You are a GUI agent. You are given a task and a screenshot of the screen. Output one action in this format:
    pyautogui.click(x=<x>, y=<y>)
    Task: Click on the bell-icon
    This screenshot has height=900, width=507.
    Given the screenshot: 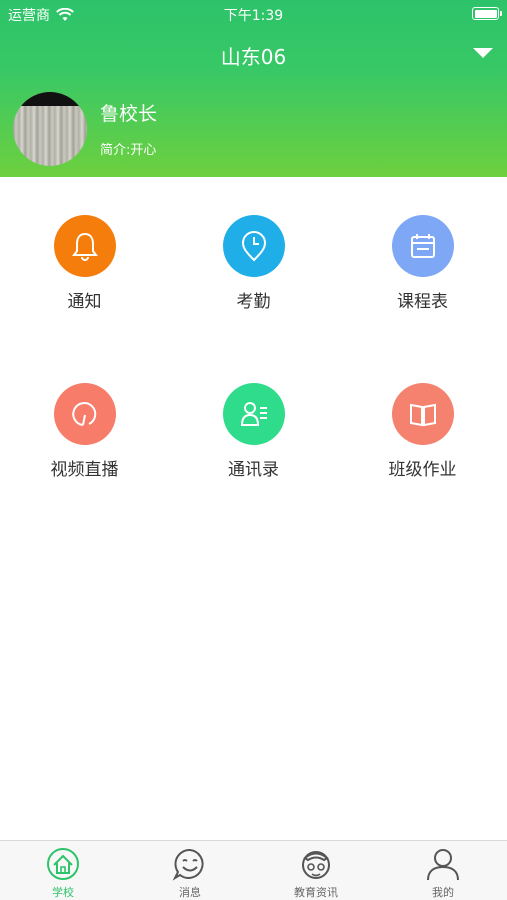 What is the action you would take?
    pyautogui.click(x=85, y=246)
    